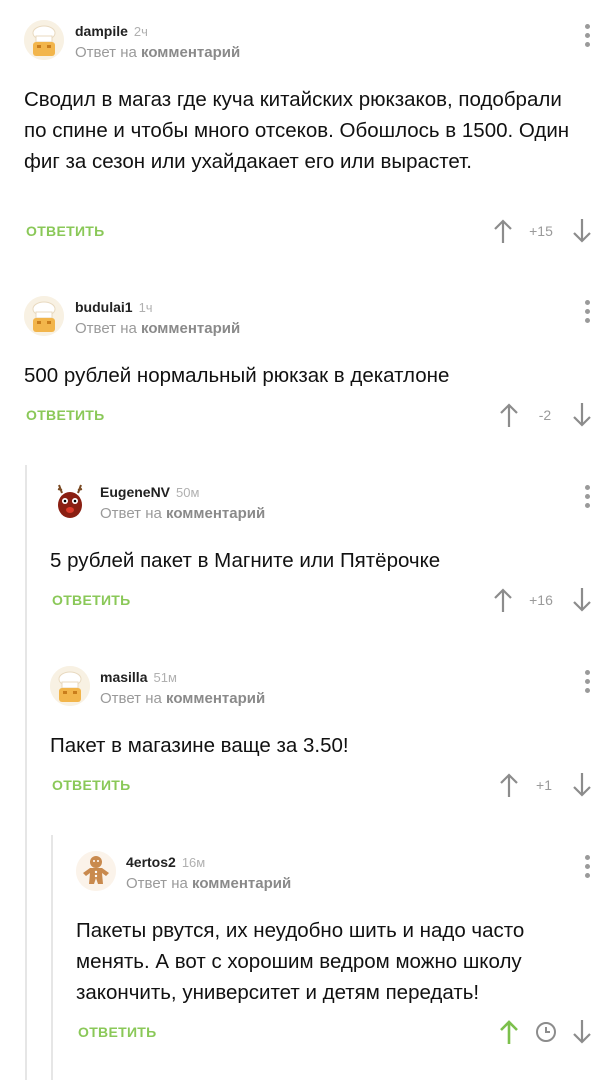 Image resolution: width=615 pixels, height=1080 pixels. Describe the element at coordinates (165, 677) in the screenshot. I see `comment-time: 51м` at that location.